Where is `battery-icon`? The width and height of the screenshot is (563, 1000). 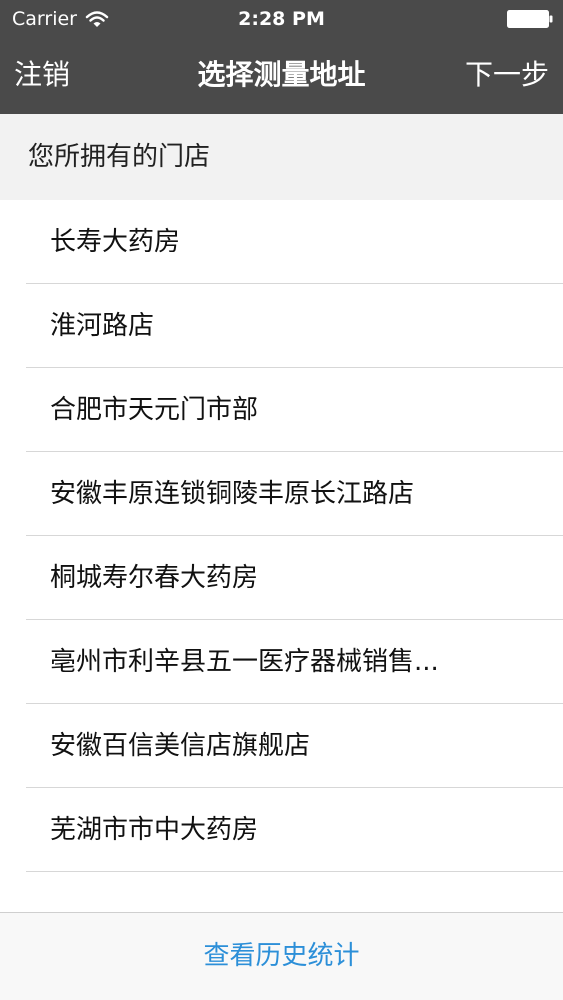
battery-icon is located at coordinates (530, 19).